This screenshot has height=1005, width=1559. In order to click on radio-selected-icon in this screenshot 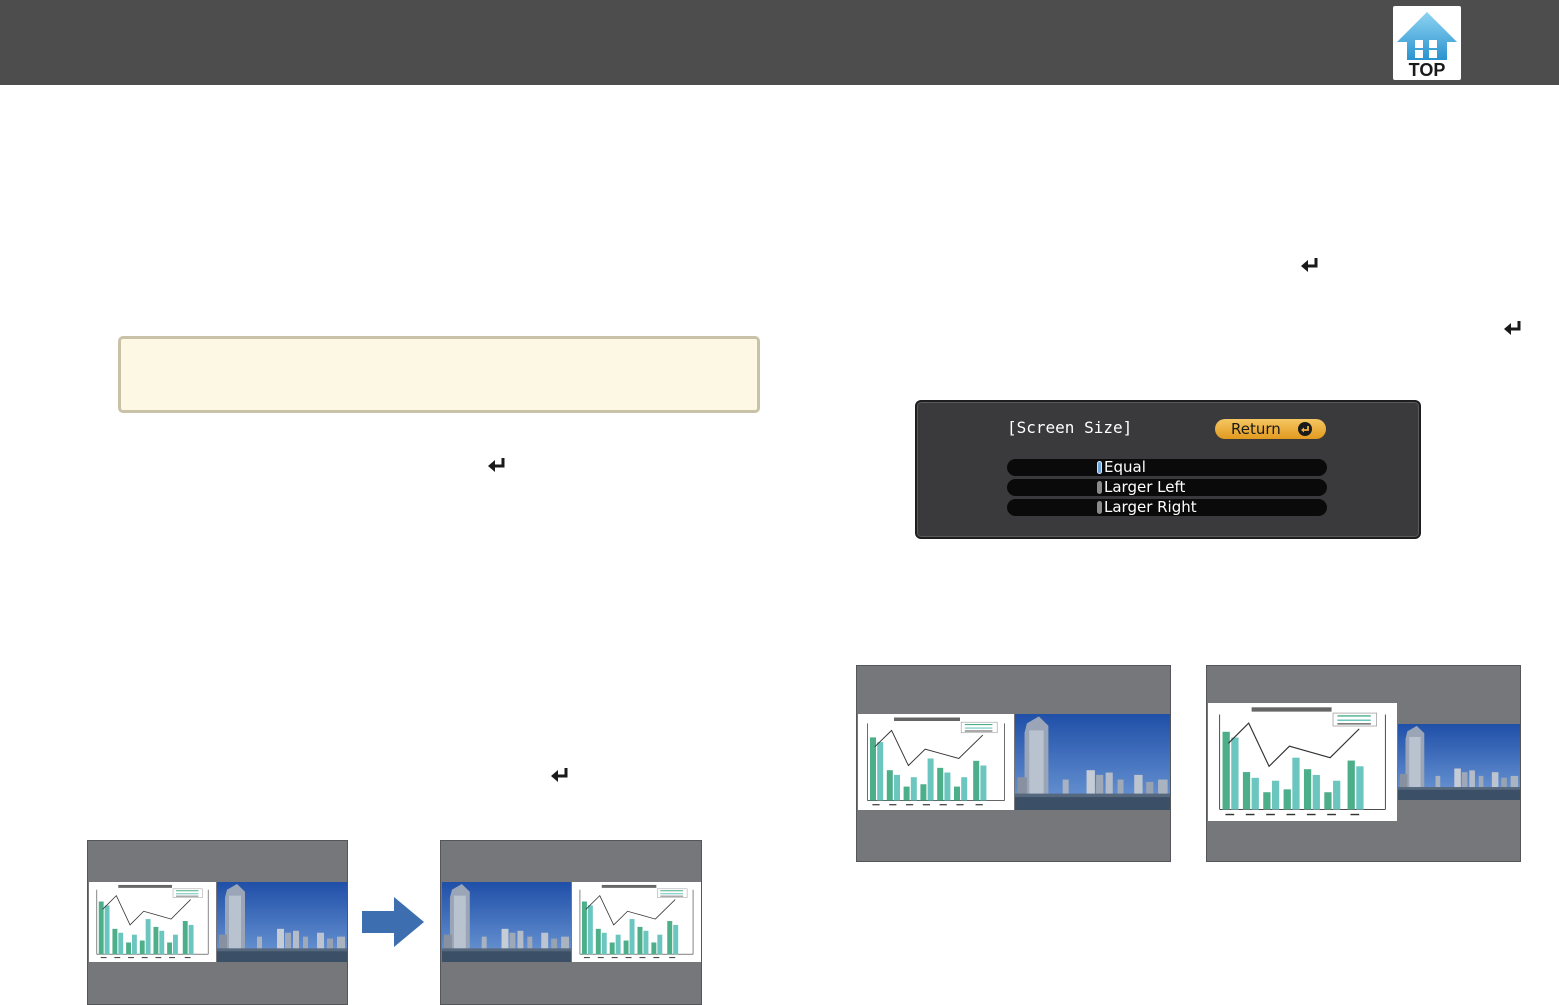, I will do `click(1099, 467)`.